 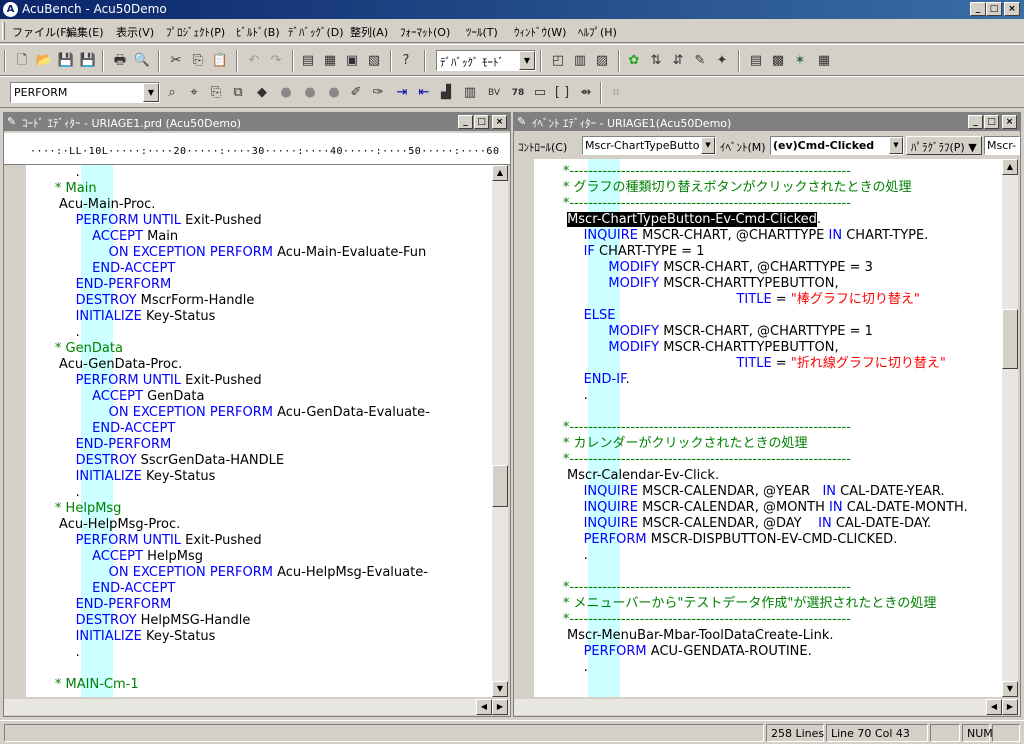 I want to click on replace-all-icon: ⧉, so click(x=238, y=93).